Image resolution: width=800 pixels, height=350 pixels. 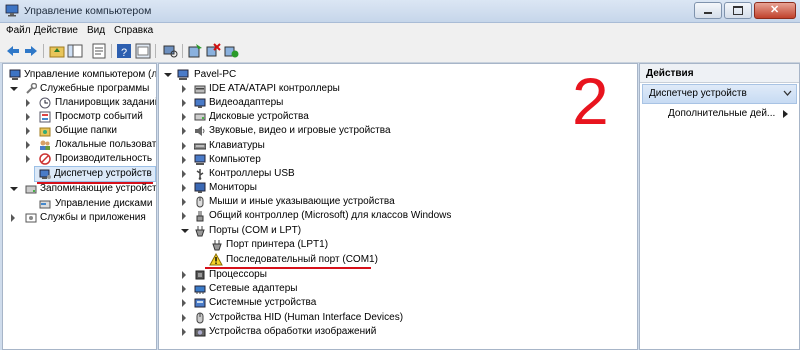 I want to click on scan-hardware-icon, so click(x=170, y=51).